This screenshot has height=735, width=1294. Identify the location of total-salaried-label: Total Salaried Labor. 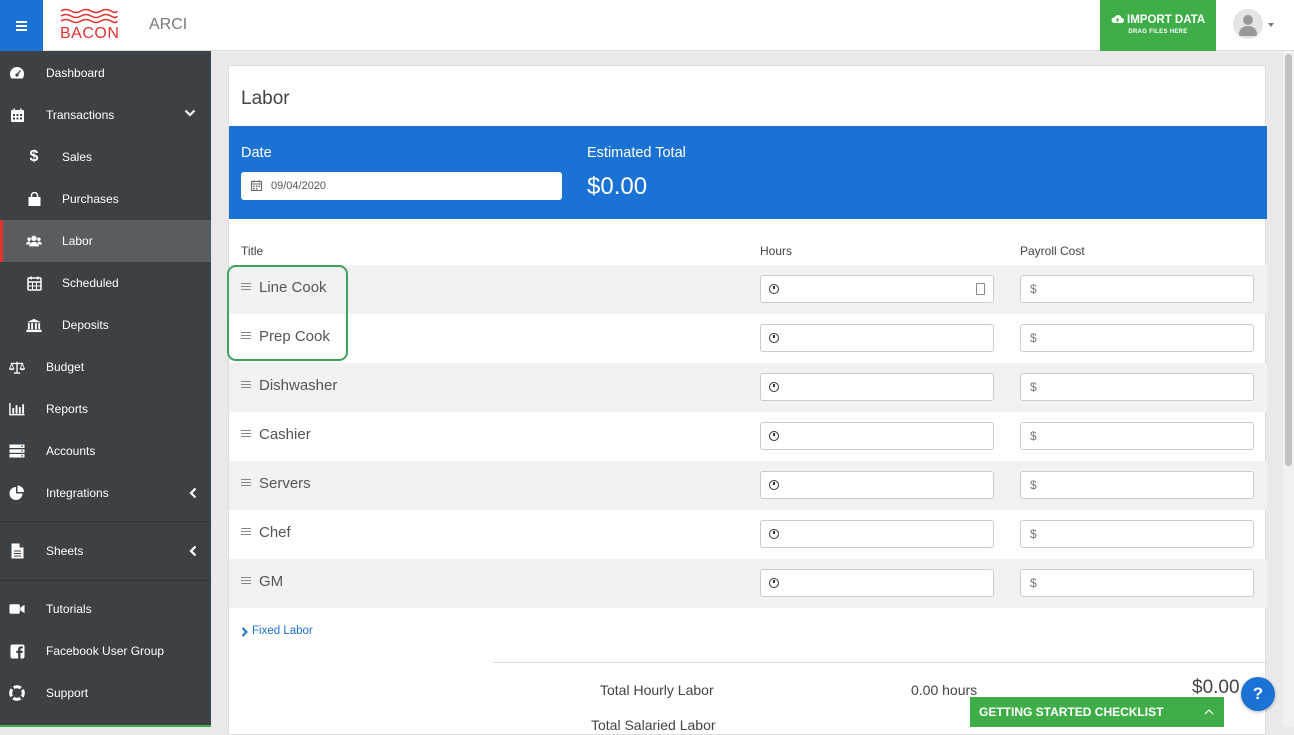
(653, 725).